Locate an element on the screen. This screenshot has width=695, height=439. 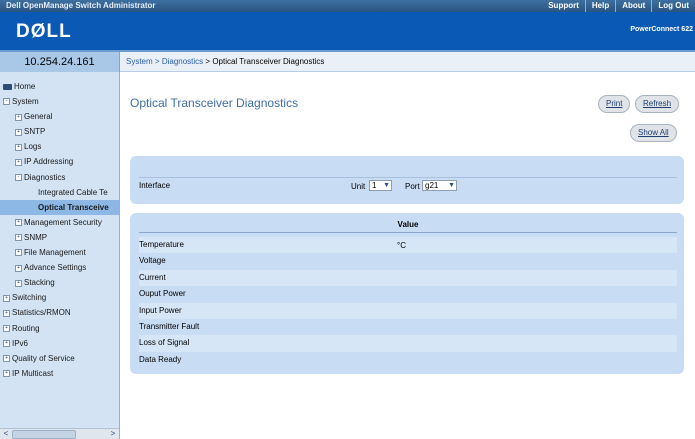
scroll-left-icon: < is located at coordinates (6, 434).